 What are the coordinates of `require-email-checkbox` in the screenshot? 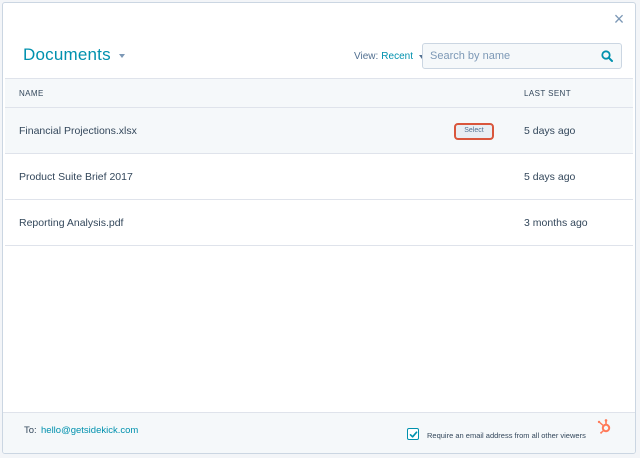 It's located at (413, 434).